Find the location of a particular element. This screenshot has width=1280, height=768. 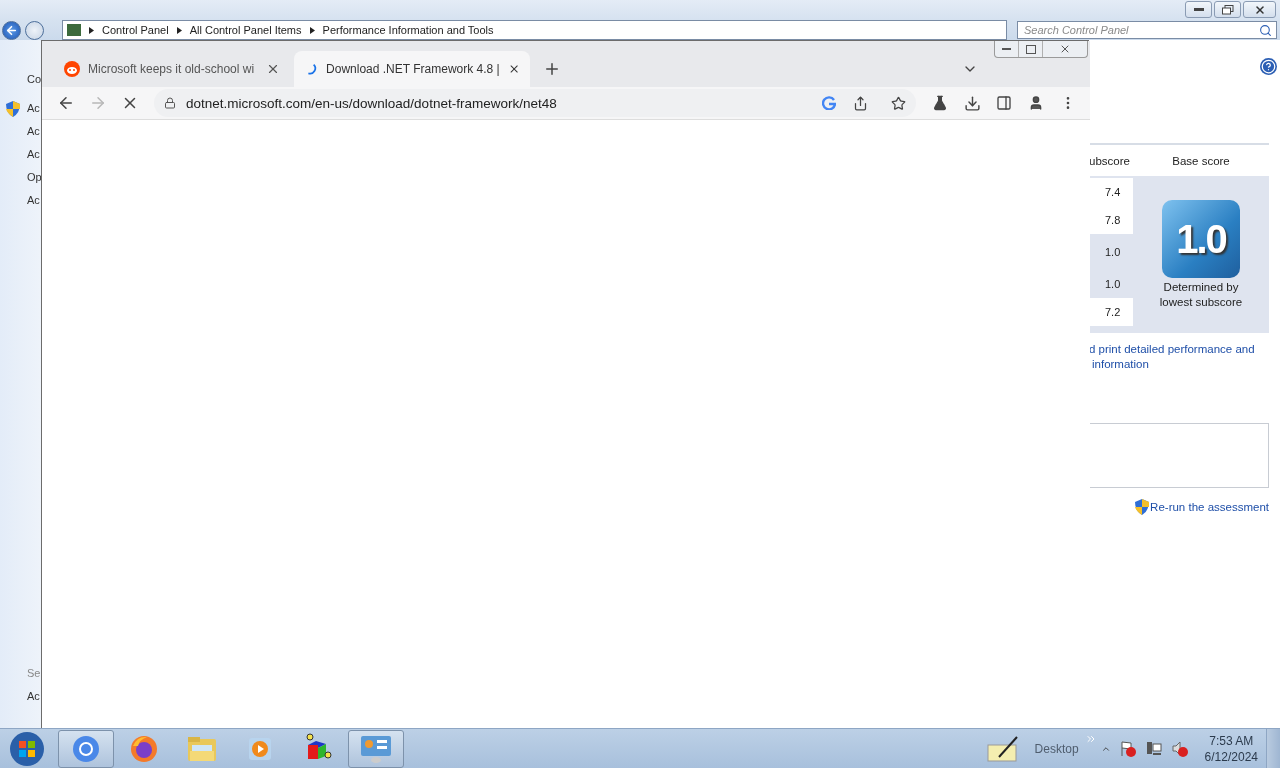

flask-icon is located at coordinates (940, 103).